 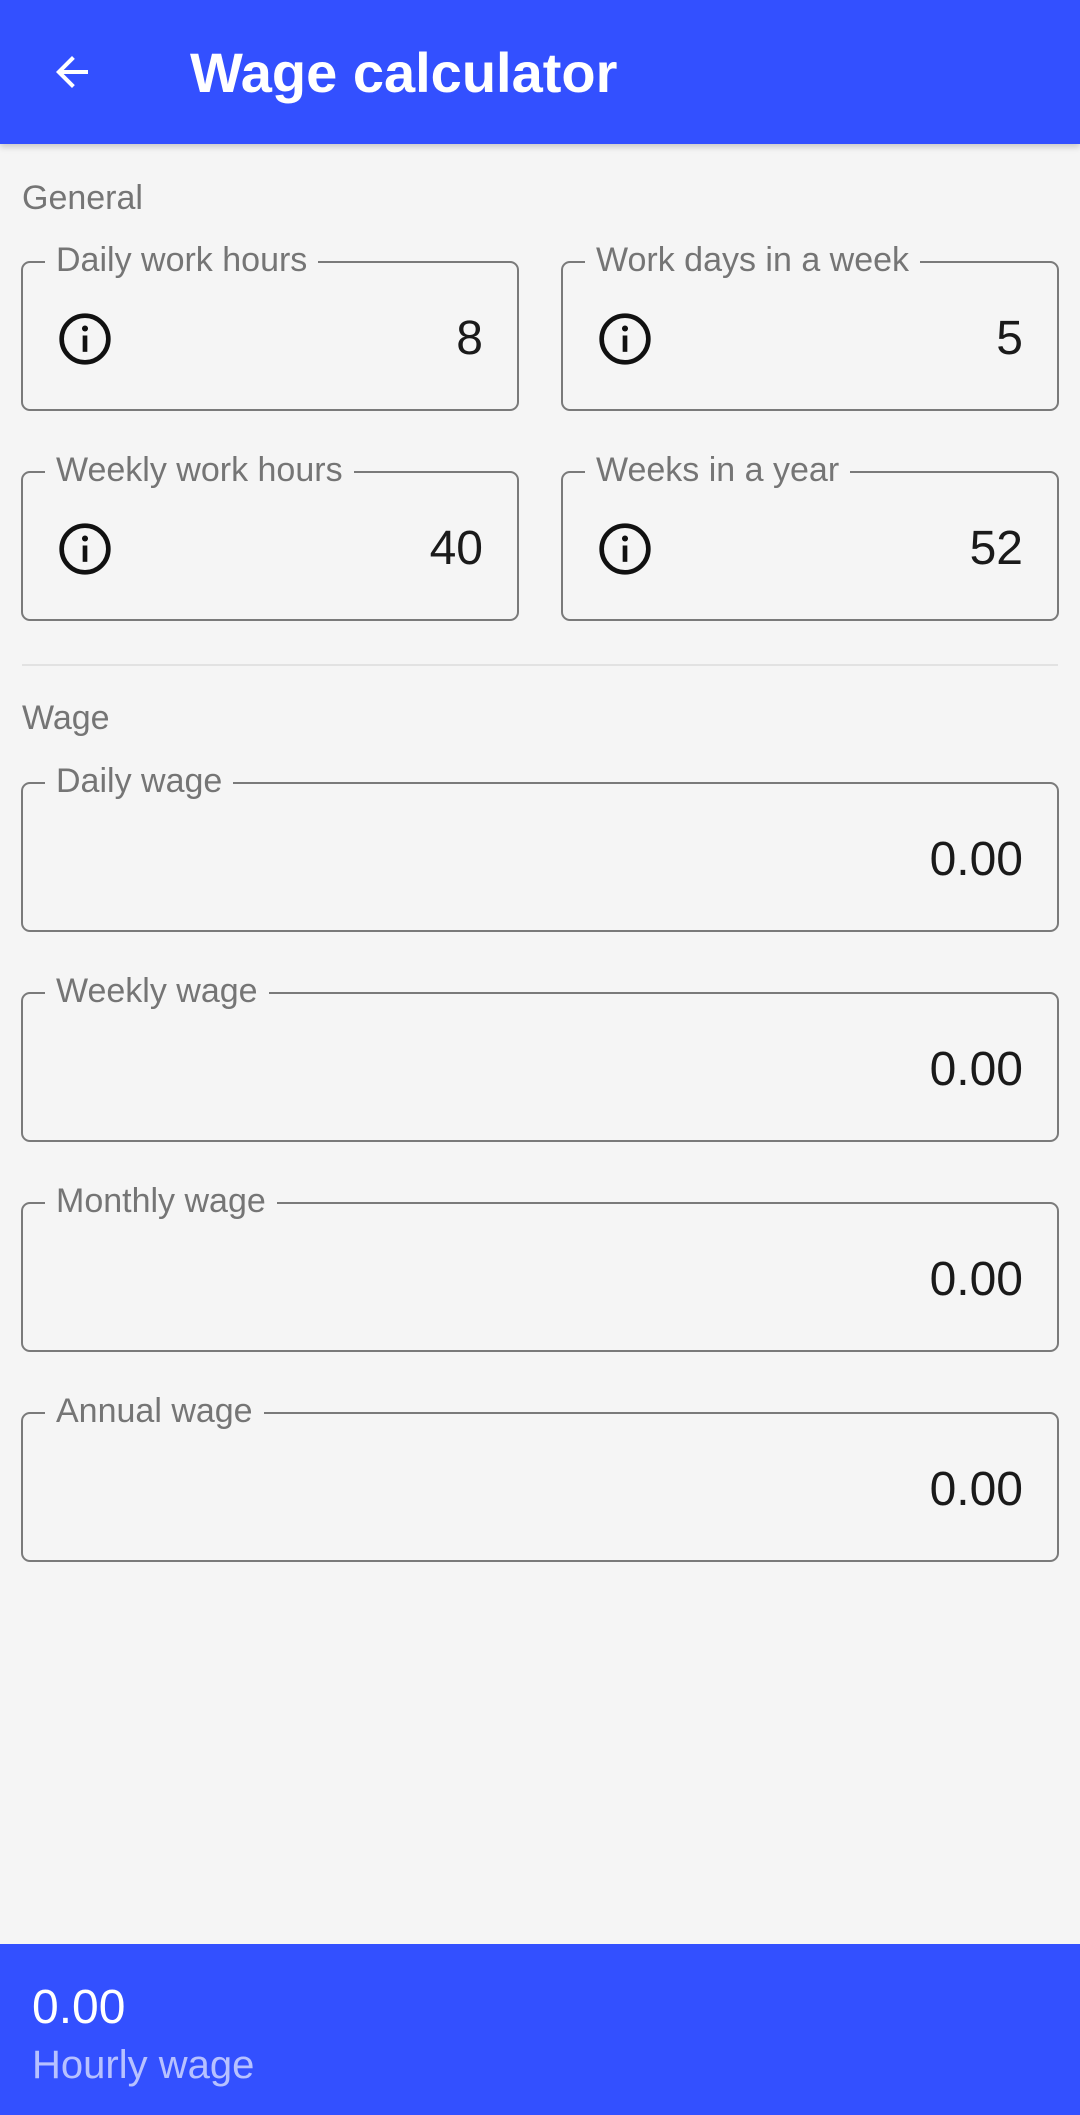 What do you see at coordinates (161, 1201) in the screenshot?
I see `field-label: Monthly wage` at bounding box center [161, 1201].